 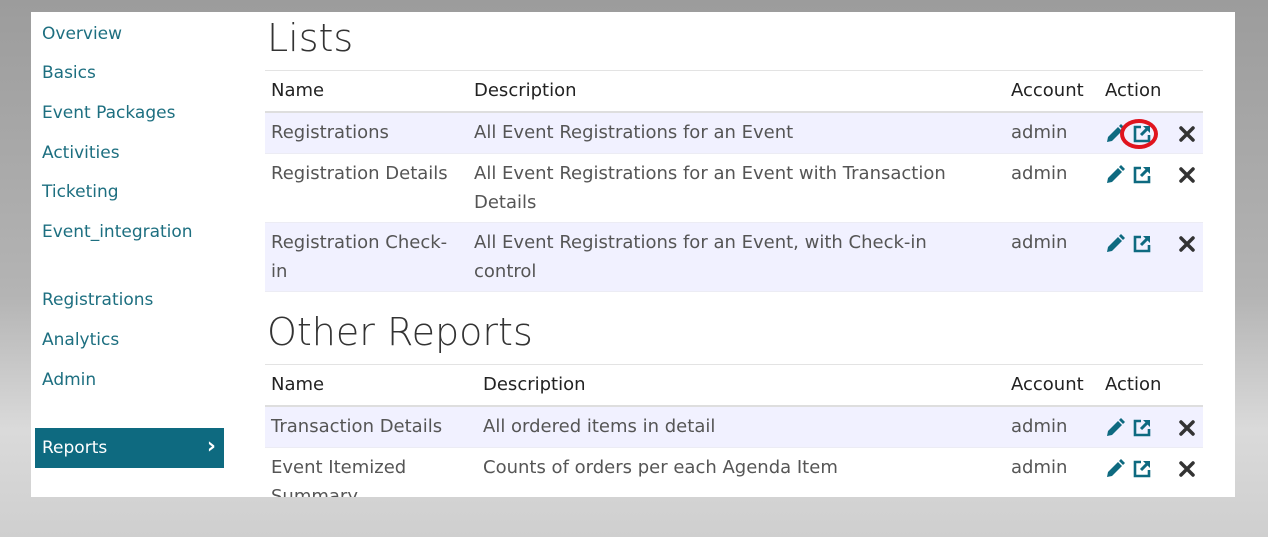 I want to click on sidebar-item-registrations: Registrations, so click(x=97, y=300).